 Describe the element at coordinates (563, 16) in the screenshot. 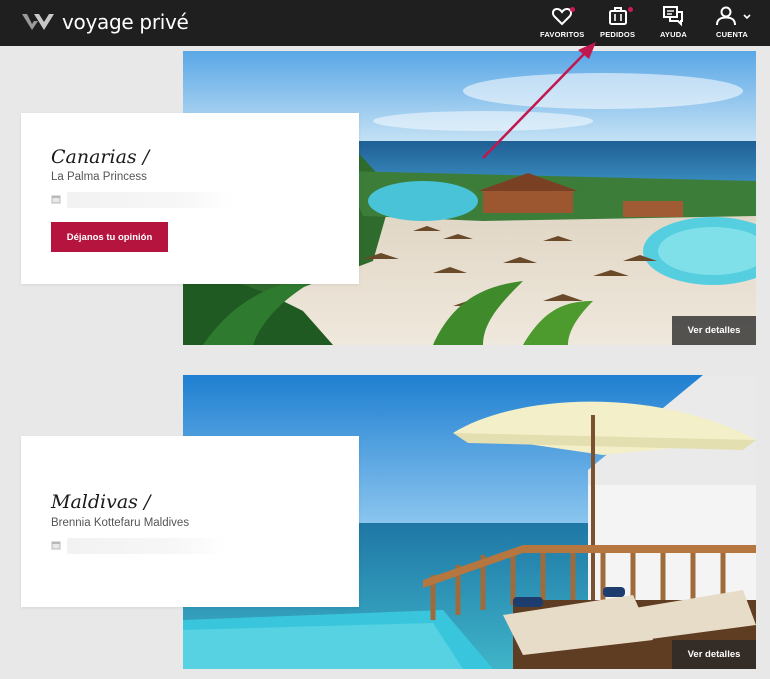

I see `heart-icon` at that location.